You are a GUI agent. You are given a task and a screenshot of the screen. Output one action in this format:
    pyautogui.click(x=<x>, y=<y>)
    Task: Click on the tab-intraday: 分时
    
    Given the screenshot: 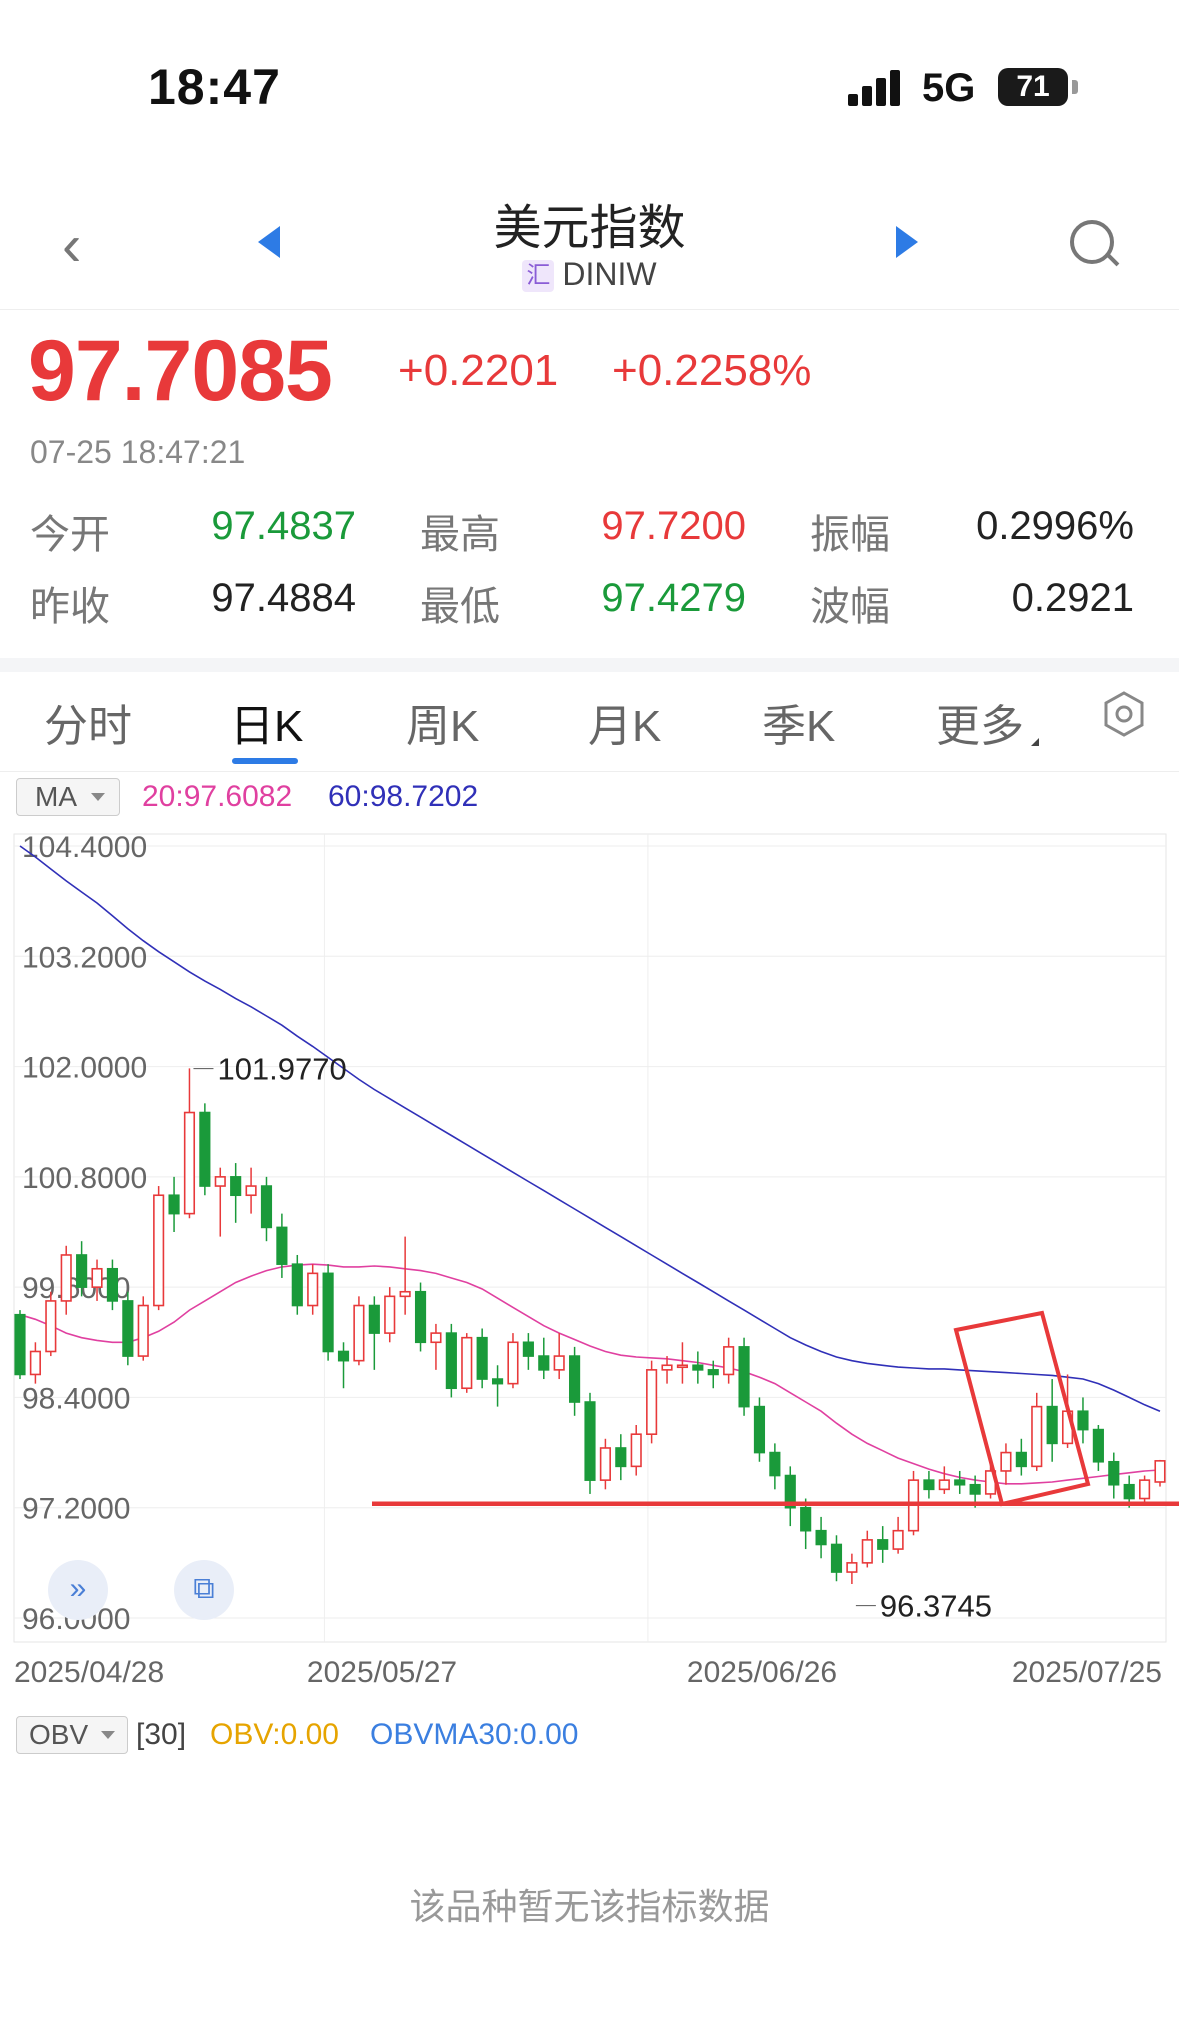 What is the action you would take?
    pyautogui.click(x=88, y=722)
    